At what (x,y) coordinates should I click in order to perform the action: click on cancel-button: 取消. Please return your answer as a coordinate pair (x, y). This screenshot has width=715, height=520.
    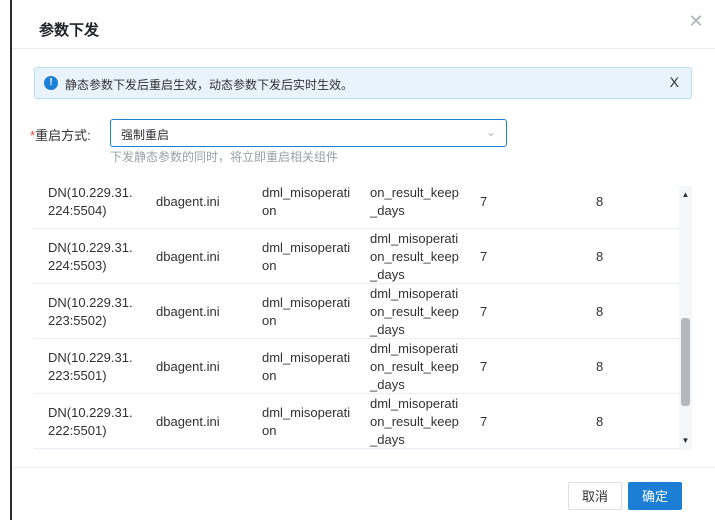
    Looking at the image, I should click on (595, 496).